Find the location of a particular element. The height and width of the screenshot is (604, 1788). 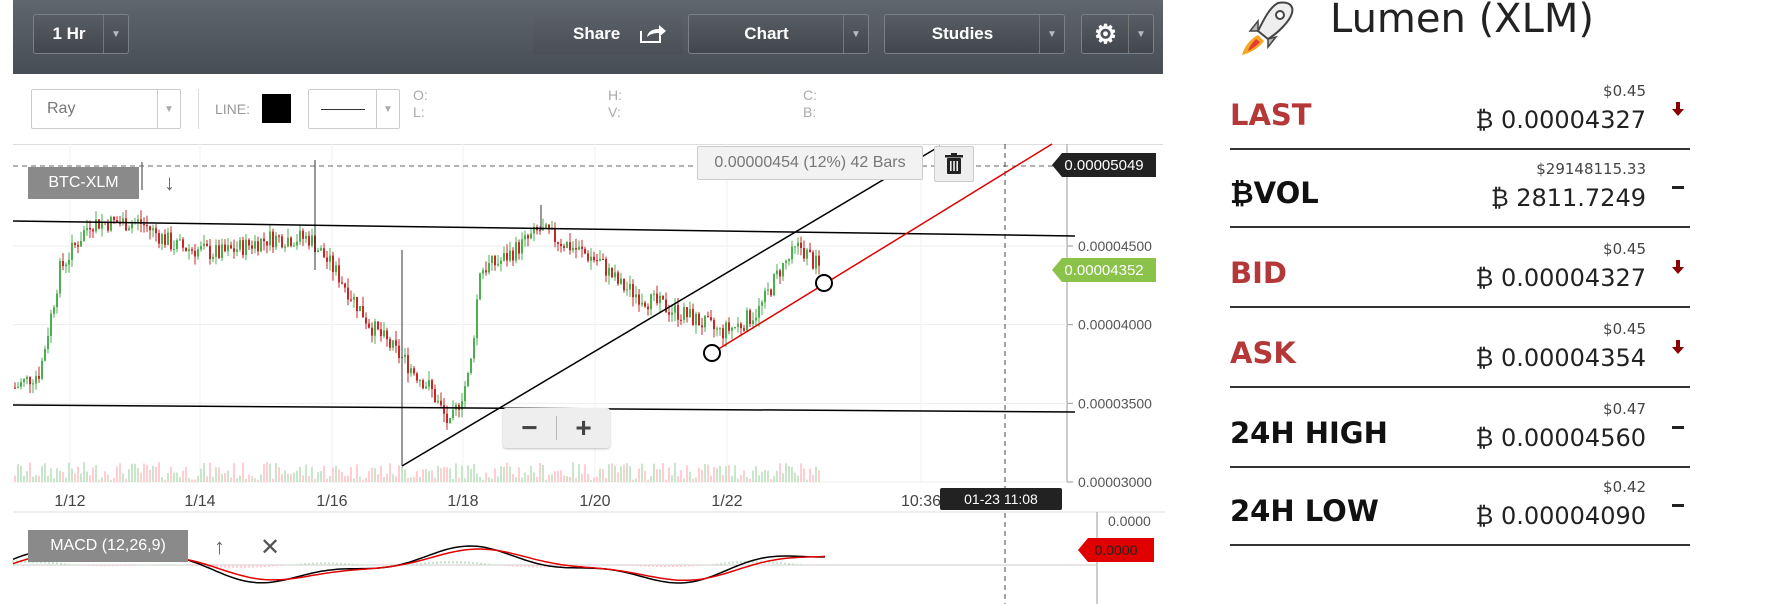

arrow-down-icon is located at coordinates (1678, 112).